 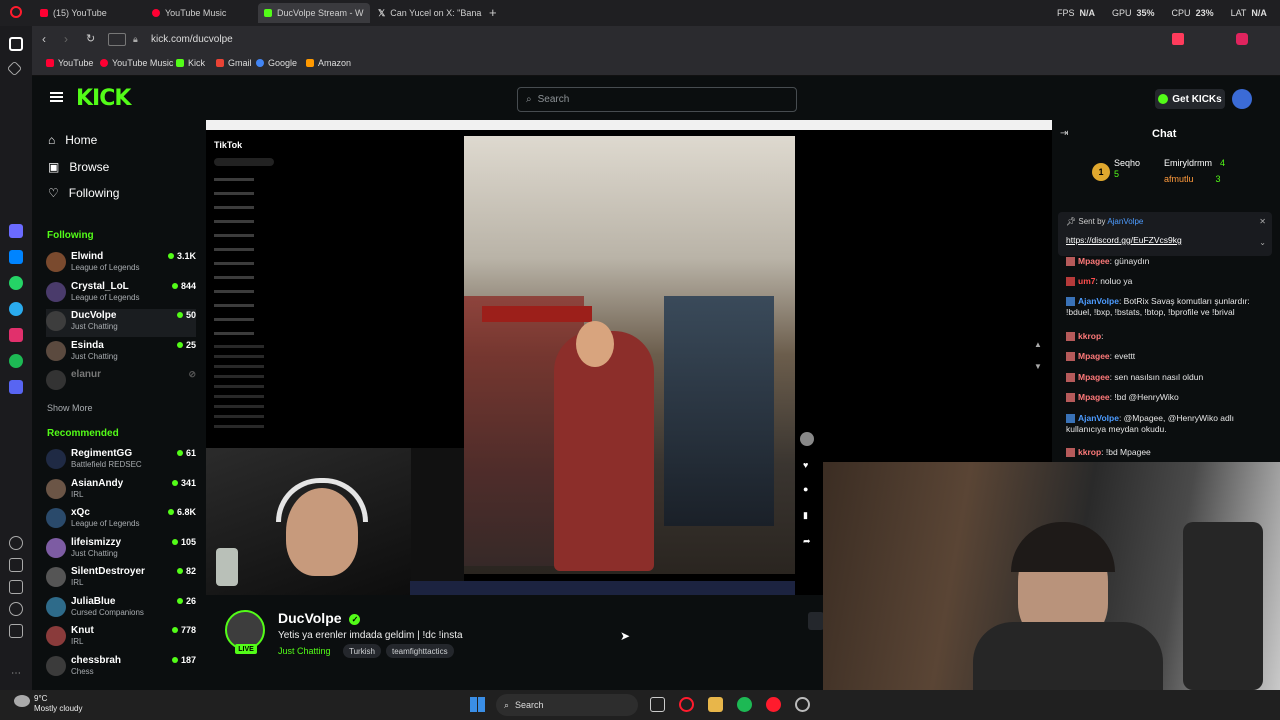 I want to click on following-channel: Elwind League of Legends 3.1K, so click(x=121, y=264).